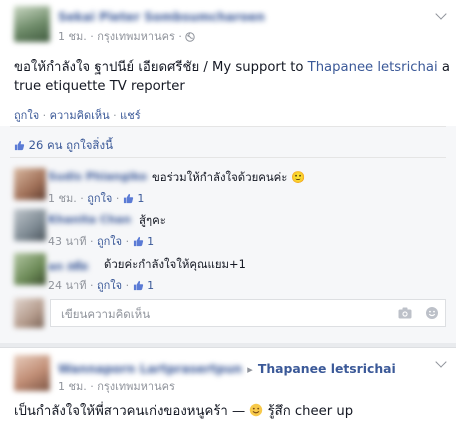 The height and width of the screenshot is (432, 456). I want to click on commenter-name: an สตัด, so click(68, 266).